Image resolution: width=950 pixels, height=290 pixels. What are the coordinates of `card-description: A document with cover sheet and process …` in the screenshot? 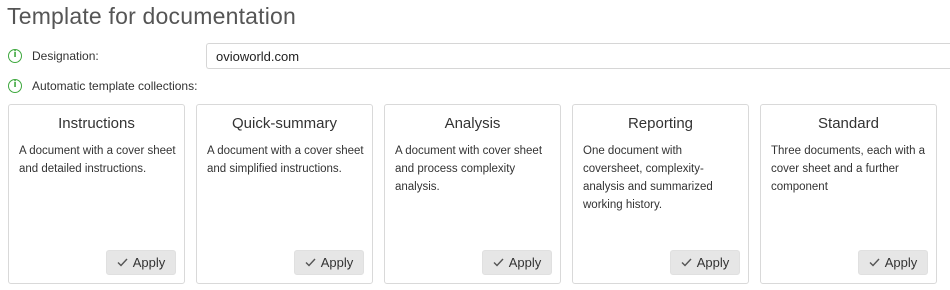 It's located at (469, 169).